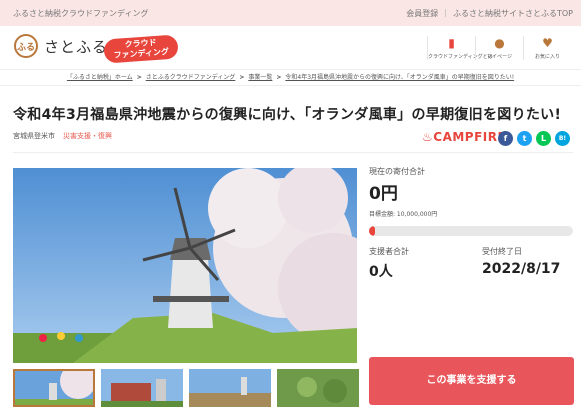 The width and height of the screenshot is (581, 407). What do you see at coordinates (513, 13) in the screenshot?
I see `top-link: ふるさと納税サイトさとふるTOP` at bounding box center [513, 13].